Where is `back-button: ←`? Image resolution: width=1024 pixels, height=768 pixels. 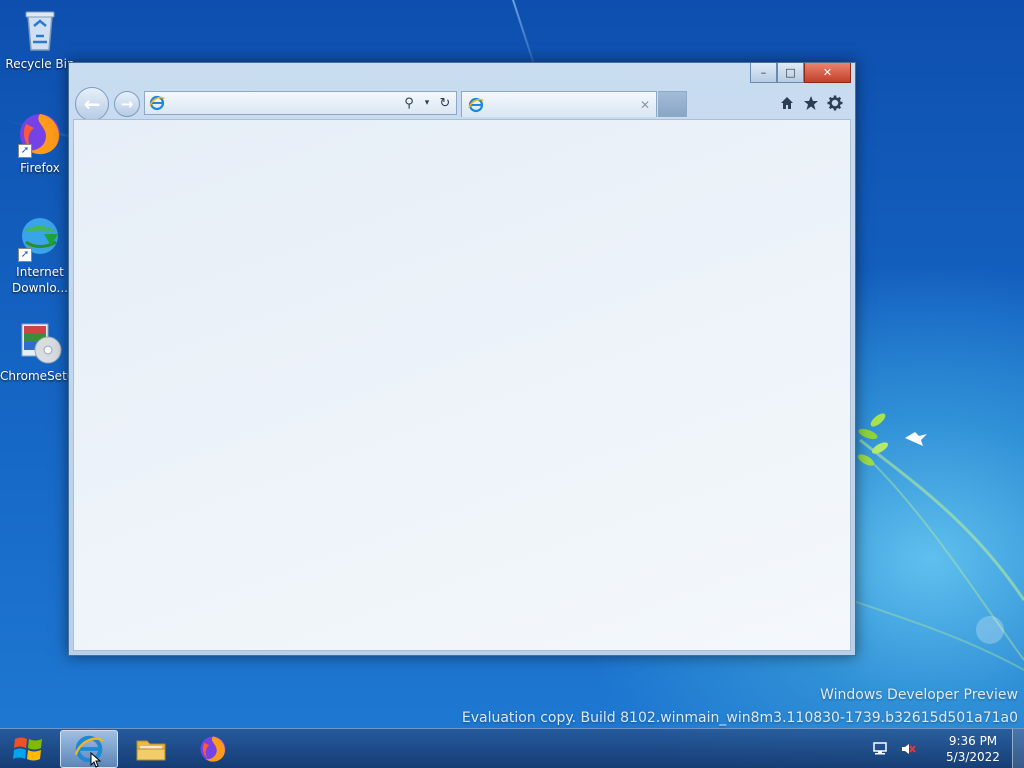 back-button: ← is located at coordinates (92, 104).